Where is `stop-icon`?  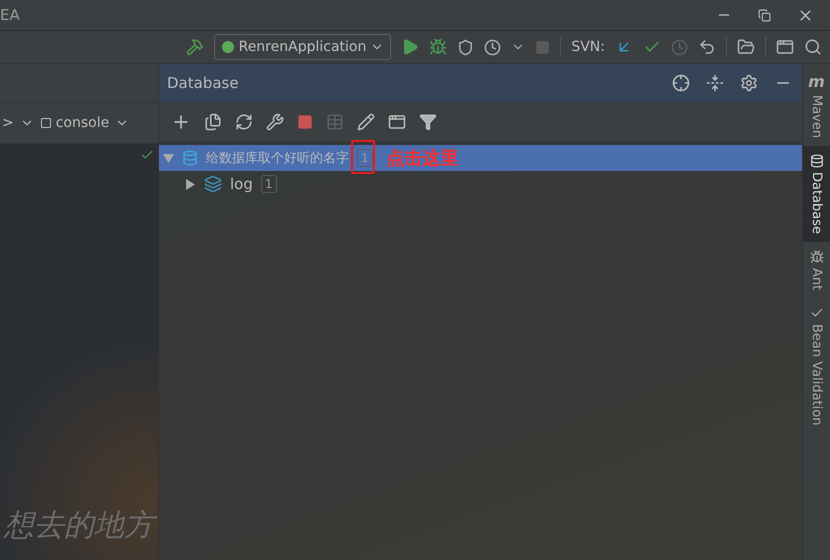 stop-icon is located at coordinates (305, 122).